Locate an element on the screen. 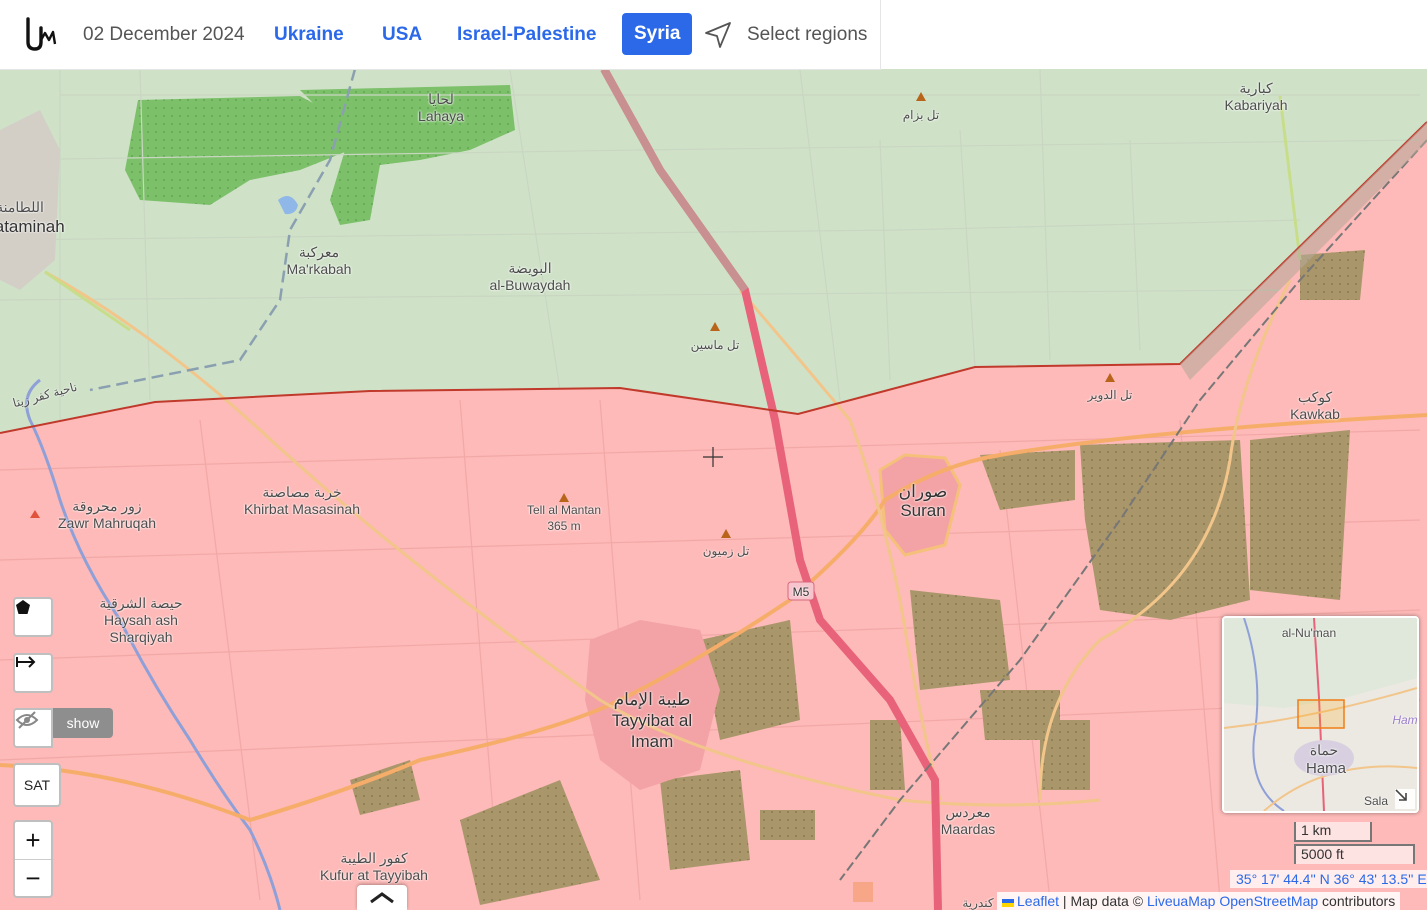 This screenshot has height=910, width=1427. place-label-haysah-line2: Sharqiyah is located at coordinates (141, 637).